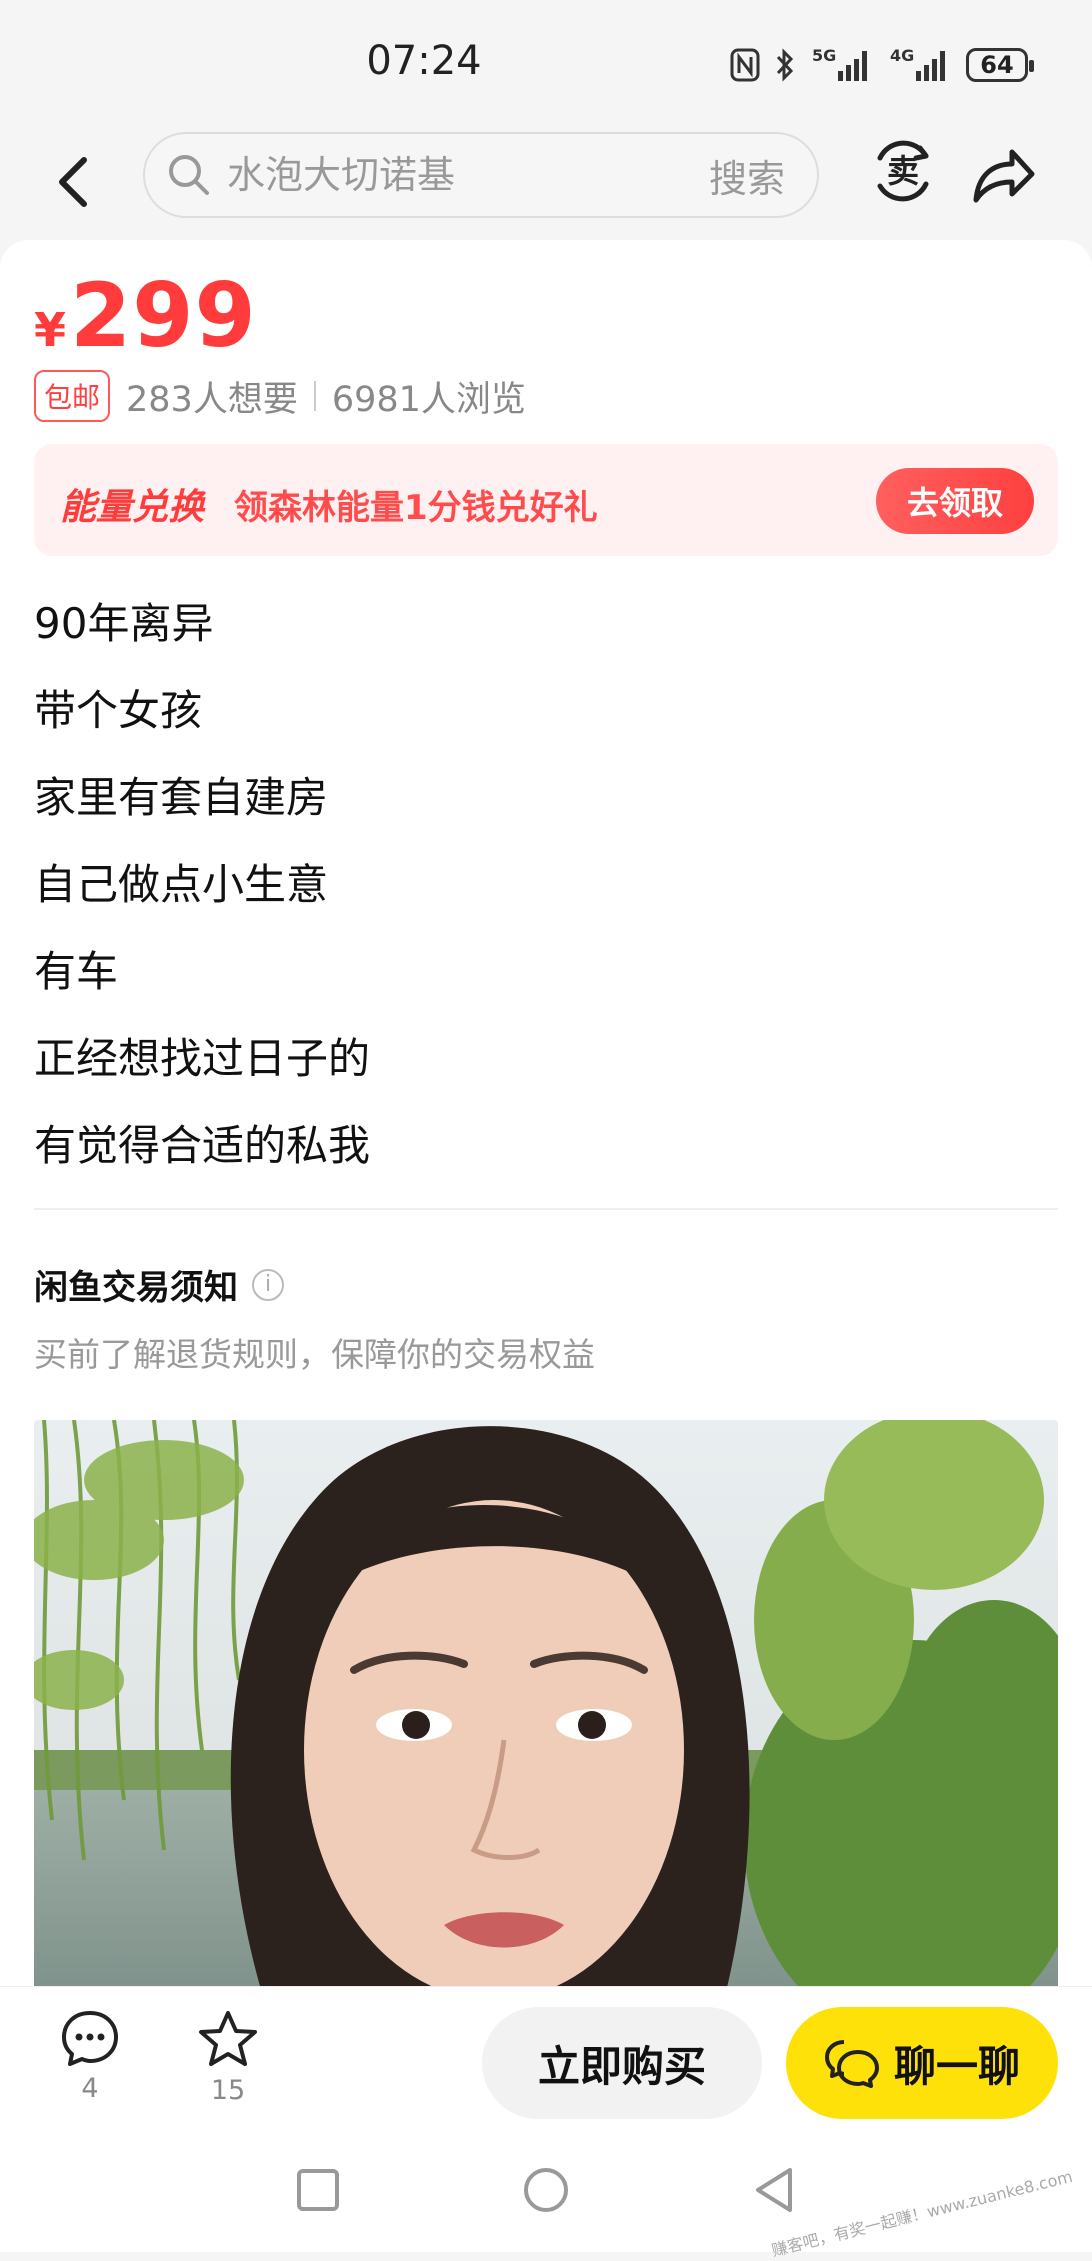 The height and width of the screenshot is (2261, 1092). What do you see at coordinates (202, 1145) in the screenshot?
I see `description-line: 有觉得合适的私我` at bounding box center [202, 1145].